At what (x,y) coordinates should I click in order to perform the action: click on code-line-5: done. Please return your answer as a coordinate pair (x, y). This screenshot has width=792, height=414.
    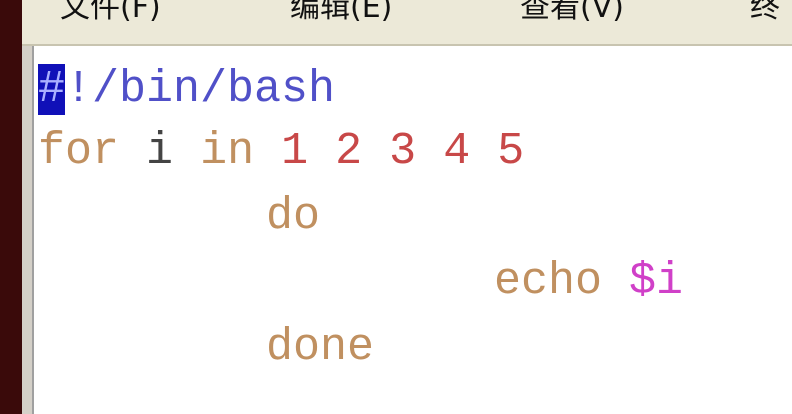
    Looking at the image, I should click on (320, 348).